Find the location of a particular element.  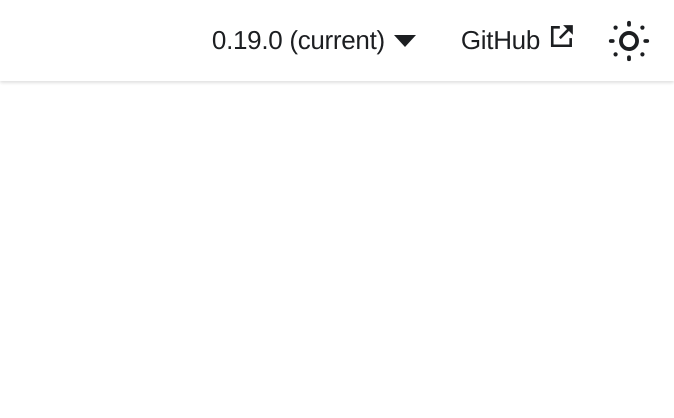

github-link: GitHub is located at coordinates (518, 40).